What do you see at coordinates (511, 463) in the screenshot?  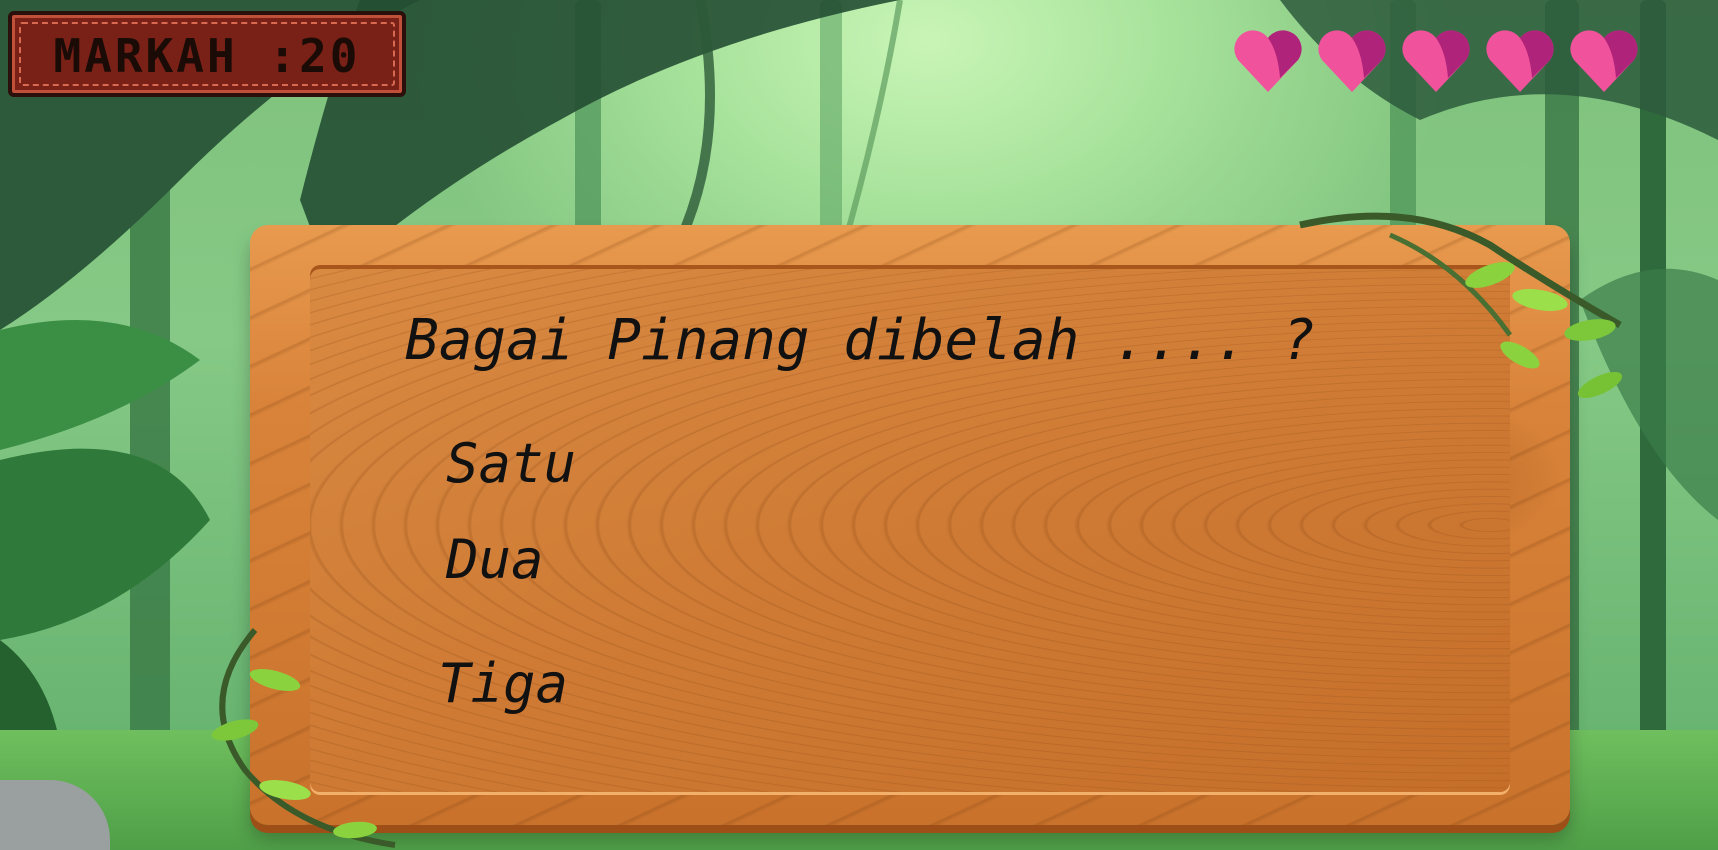 I see `answer-option-1: Satu` at bounding box center [511, 463].